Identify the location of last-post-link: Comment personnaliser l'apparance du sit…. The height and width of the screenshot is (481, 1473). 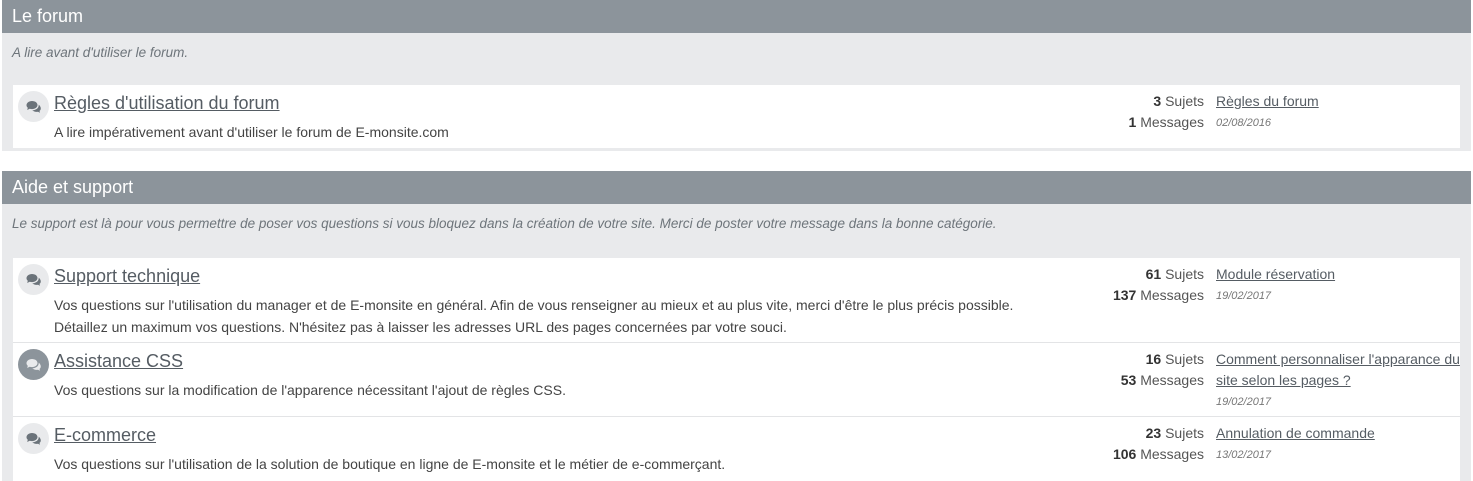
(1338, 369).